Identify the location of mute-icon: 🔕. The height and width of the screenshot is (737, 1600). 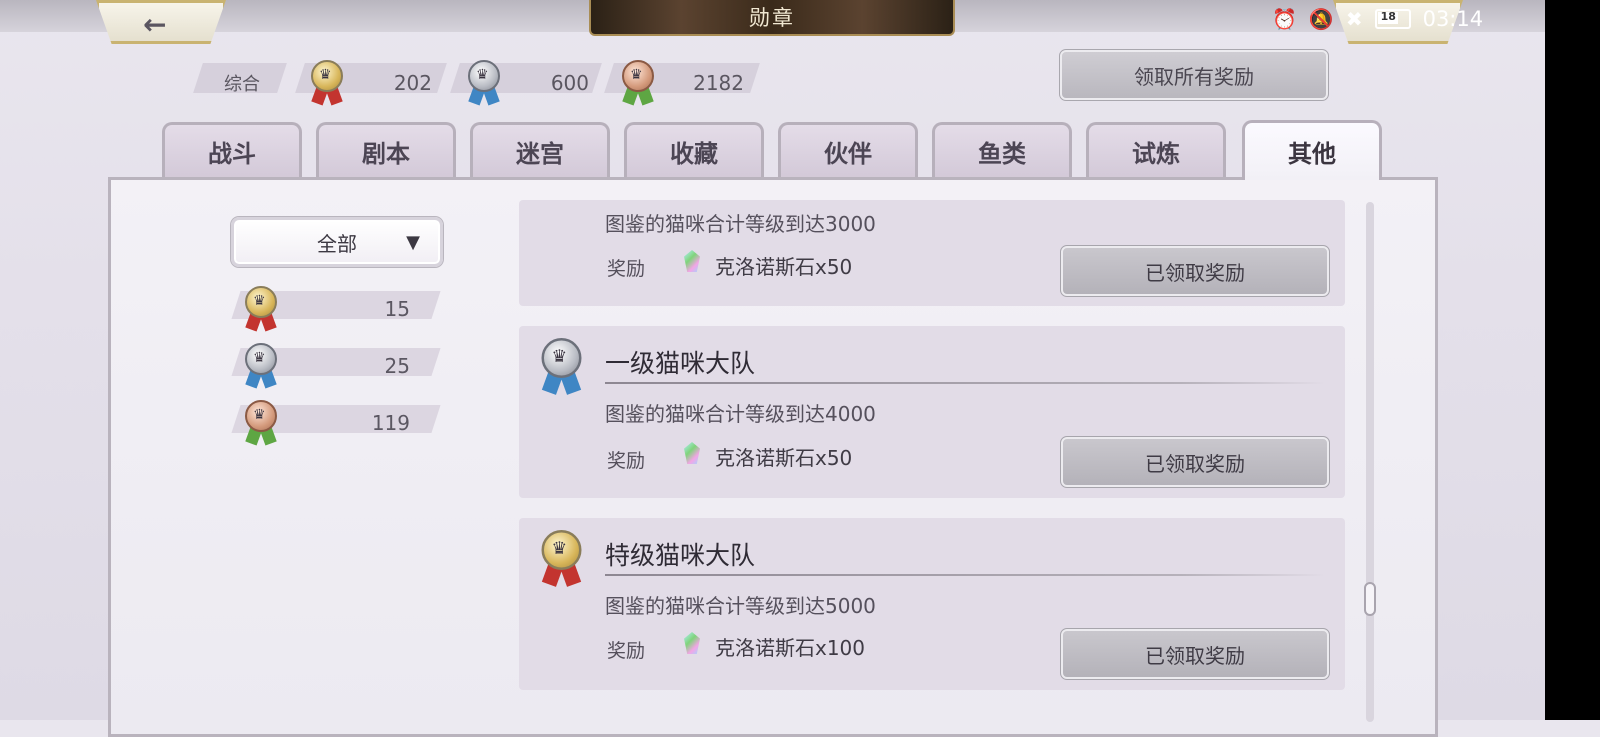
(1321, 19).